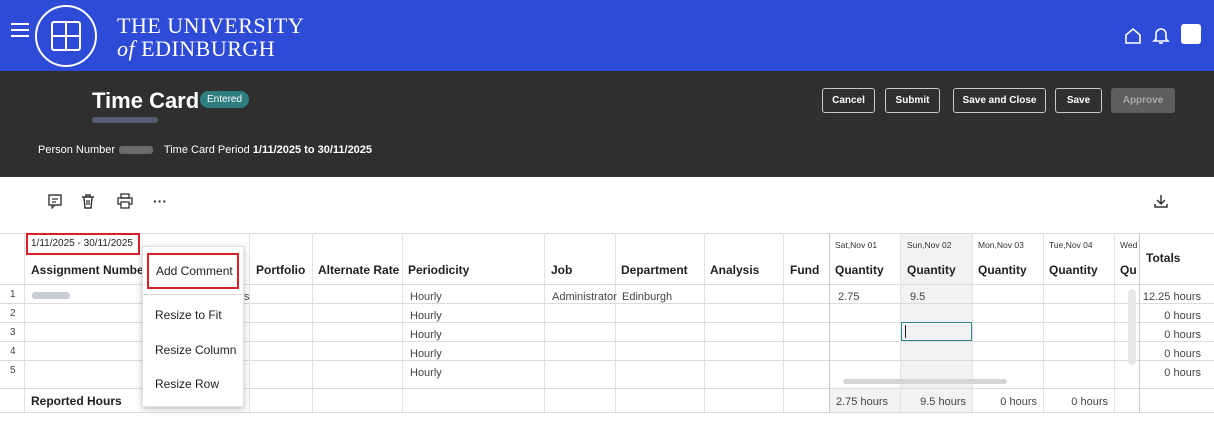  Describe the element at coordinates (280, 270) in the screenshot. I see `col-portfolio: Portfolio` at that location.